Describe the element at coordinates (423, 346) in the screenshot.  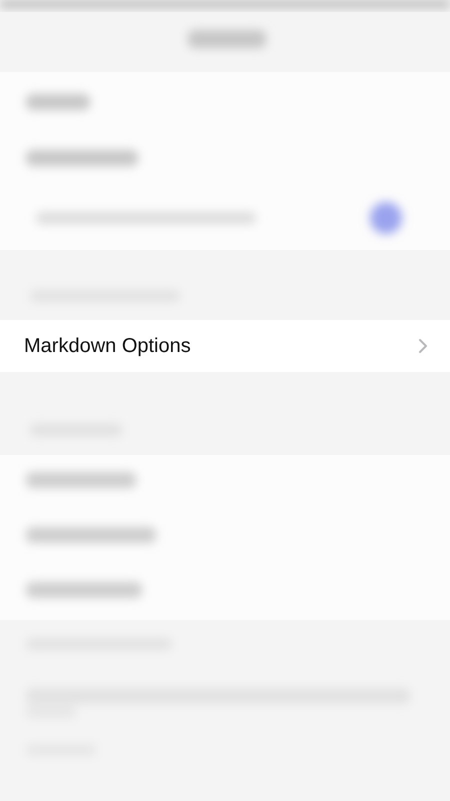
I see `chevron-icon` at that location.